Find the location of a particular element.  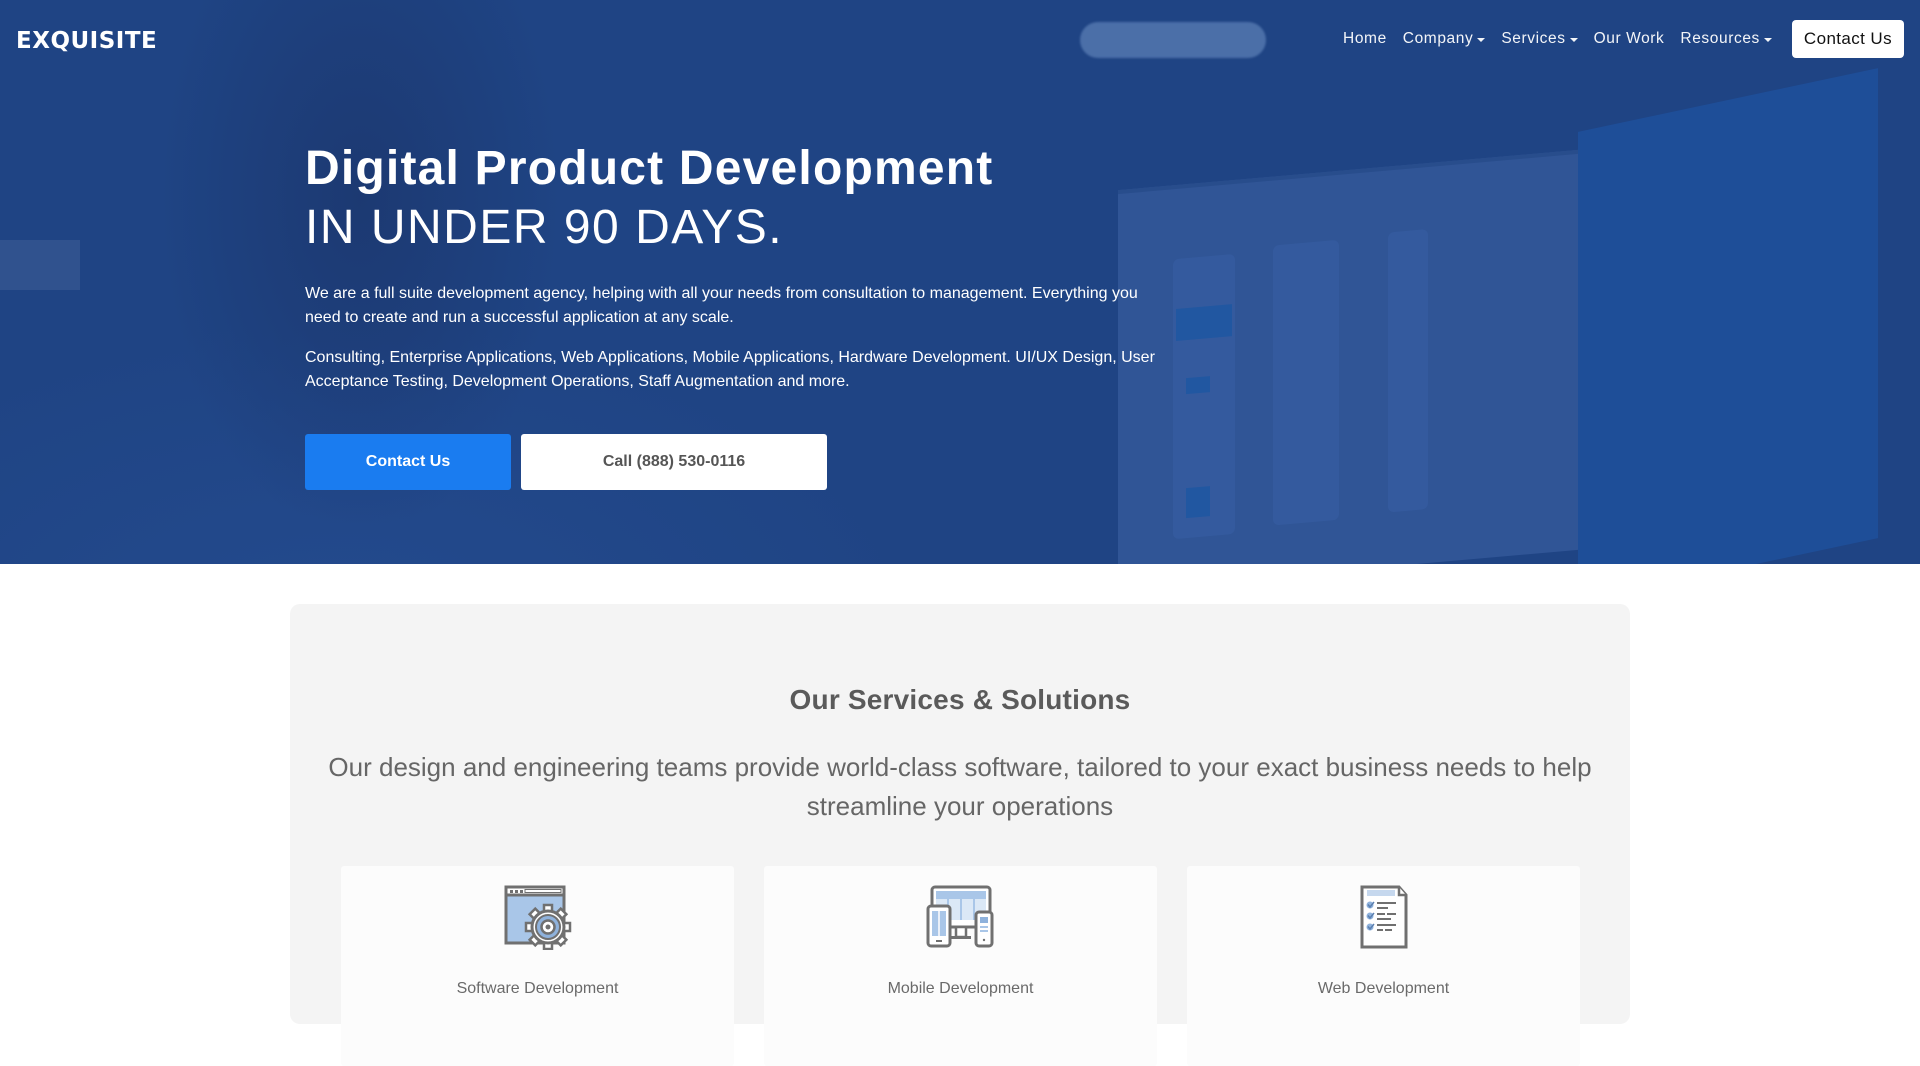

devices-icon is located at coordinates (961, 917).